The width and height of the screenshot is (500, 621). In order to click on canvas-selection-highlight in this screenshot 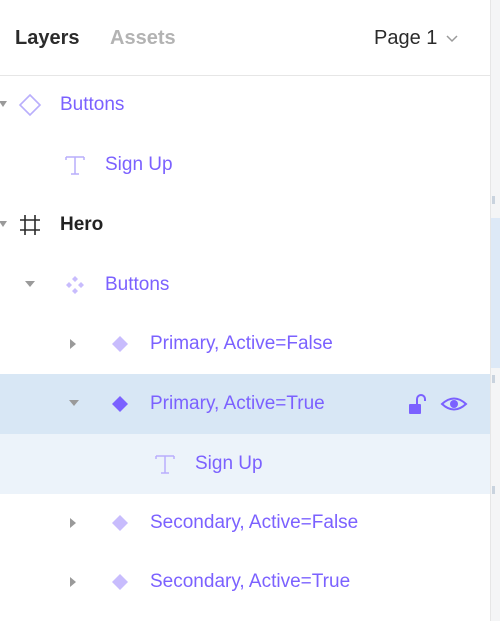, I will do `click(495, 293)`.